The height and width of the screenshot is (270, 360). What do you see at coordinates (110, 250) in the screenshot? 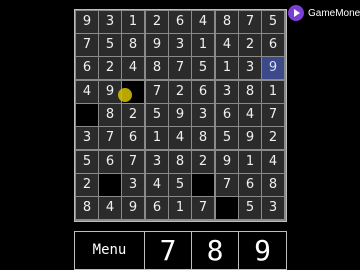
I see `menu-button: Menu` at bounding box center [110, 250].